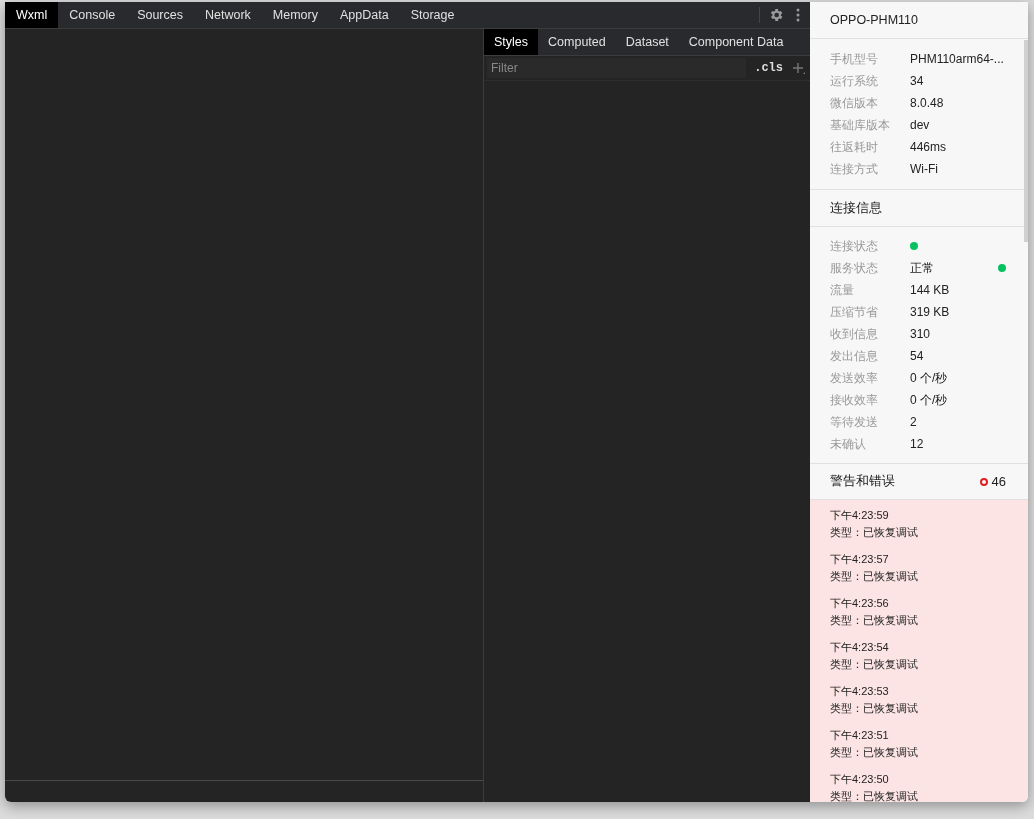 This screenshot has width=1034, height=819. I want to click on tab: Wxml, so click(32, 15).